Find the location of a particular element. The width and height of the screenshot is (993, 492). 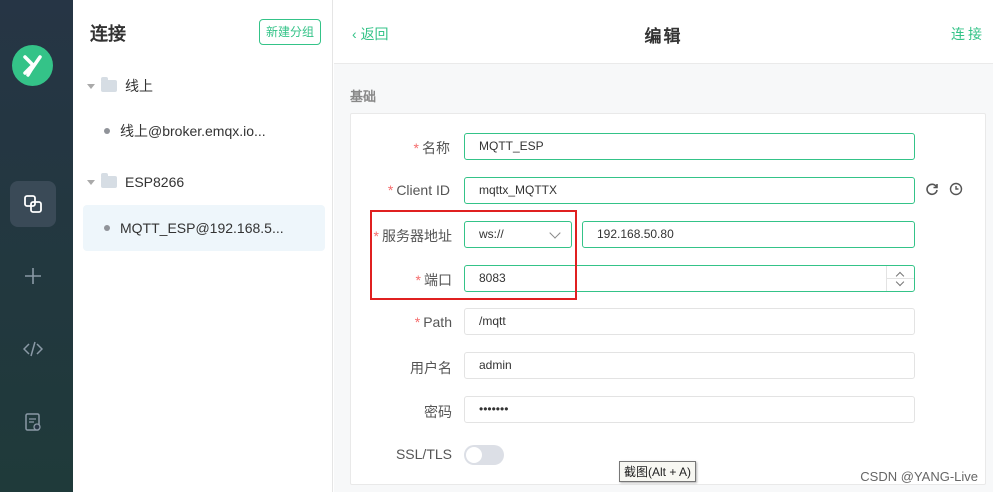

username-input: admin is located at coordinates (689, 365).